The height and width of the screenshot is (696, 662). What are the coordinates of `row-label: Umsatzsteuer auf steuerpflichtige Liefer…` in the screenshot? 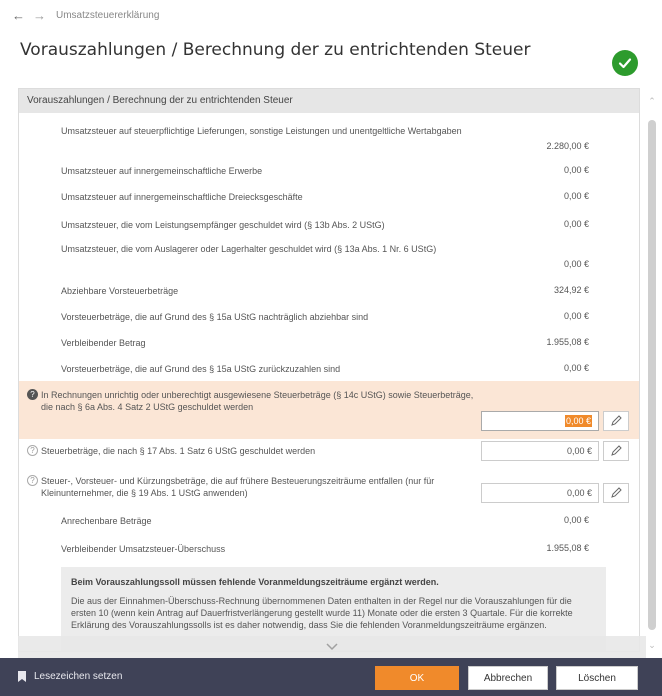 It's located at (261, 131).